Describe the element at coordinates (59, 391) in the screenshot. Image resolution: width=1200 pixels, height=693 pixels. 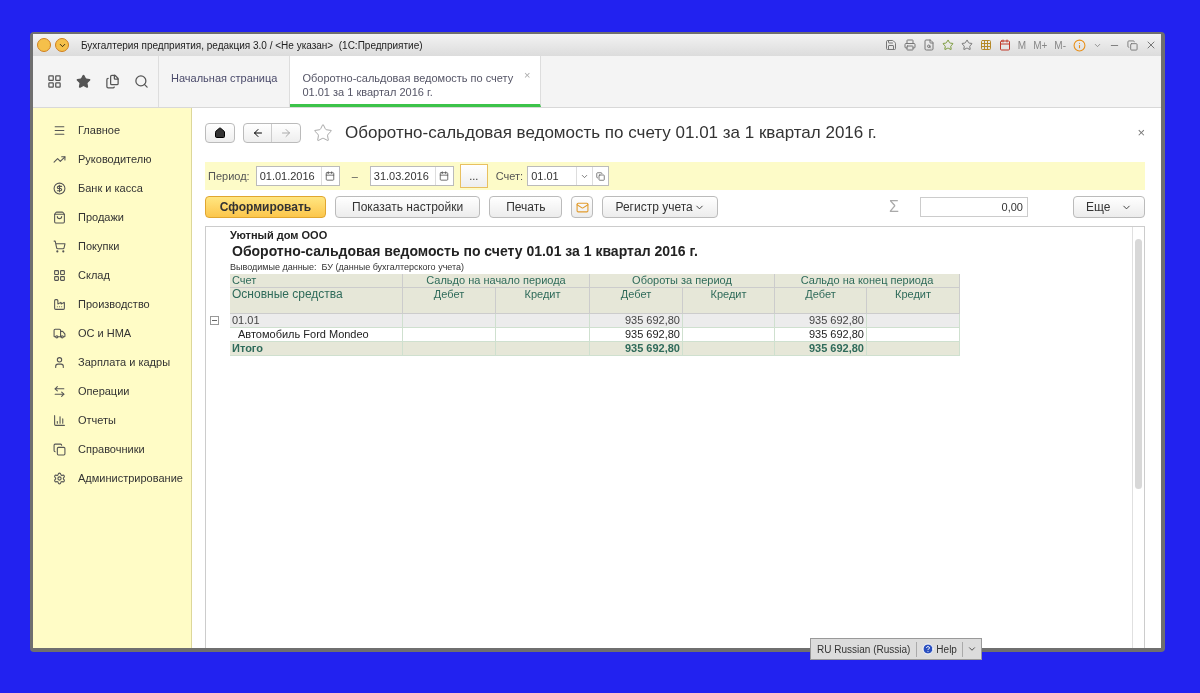
I see `arrows-icon` at that location.